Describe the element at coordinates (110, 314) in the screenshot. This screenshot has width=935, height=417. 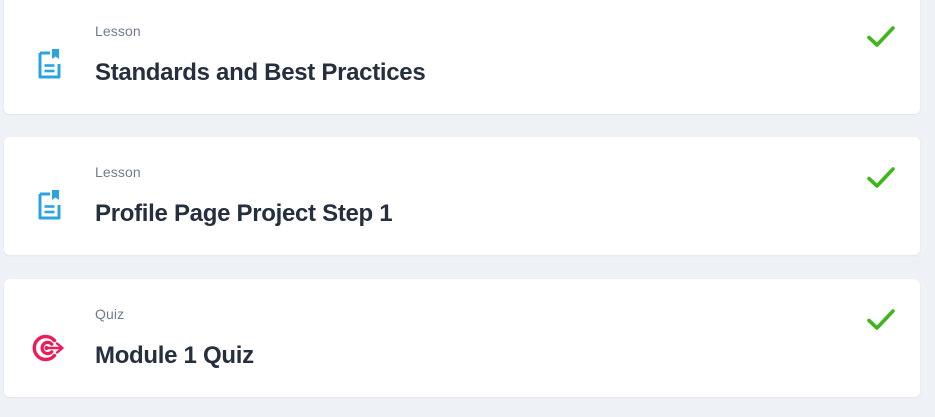
I see `item-type-label: Quiz` at that location.